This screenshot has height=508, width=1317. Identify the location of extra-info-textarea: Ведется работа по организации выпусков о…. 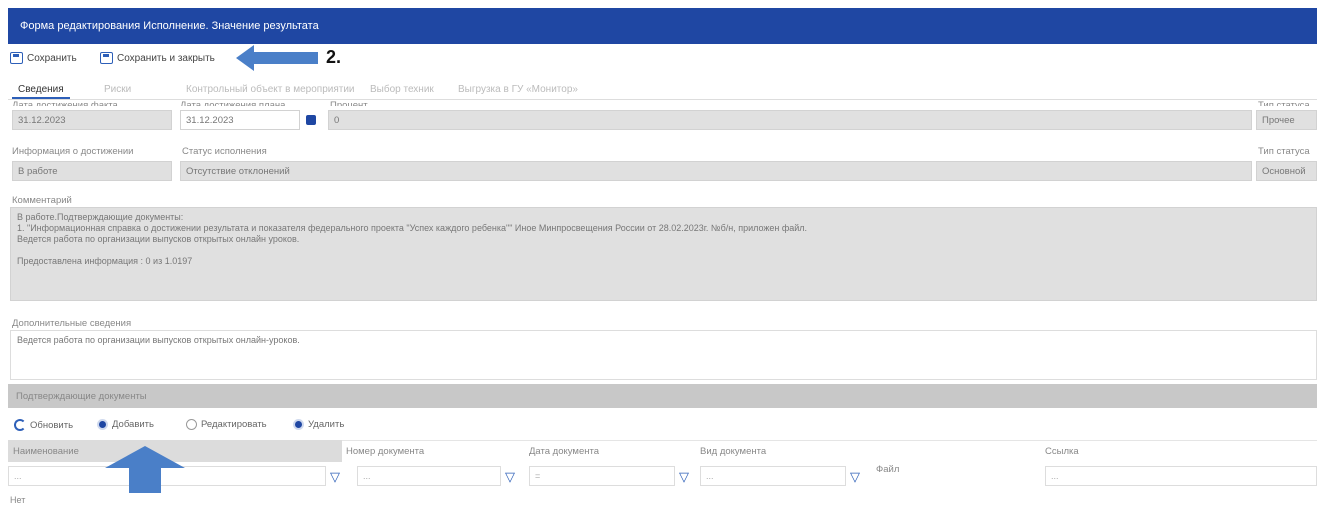
(663, 355).